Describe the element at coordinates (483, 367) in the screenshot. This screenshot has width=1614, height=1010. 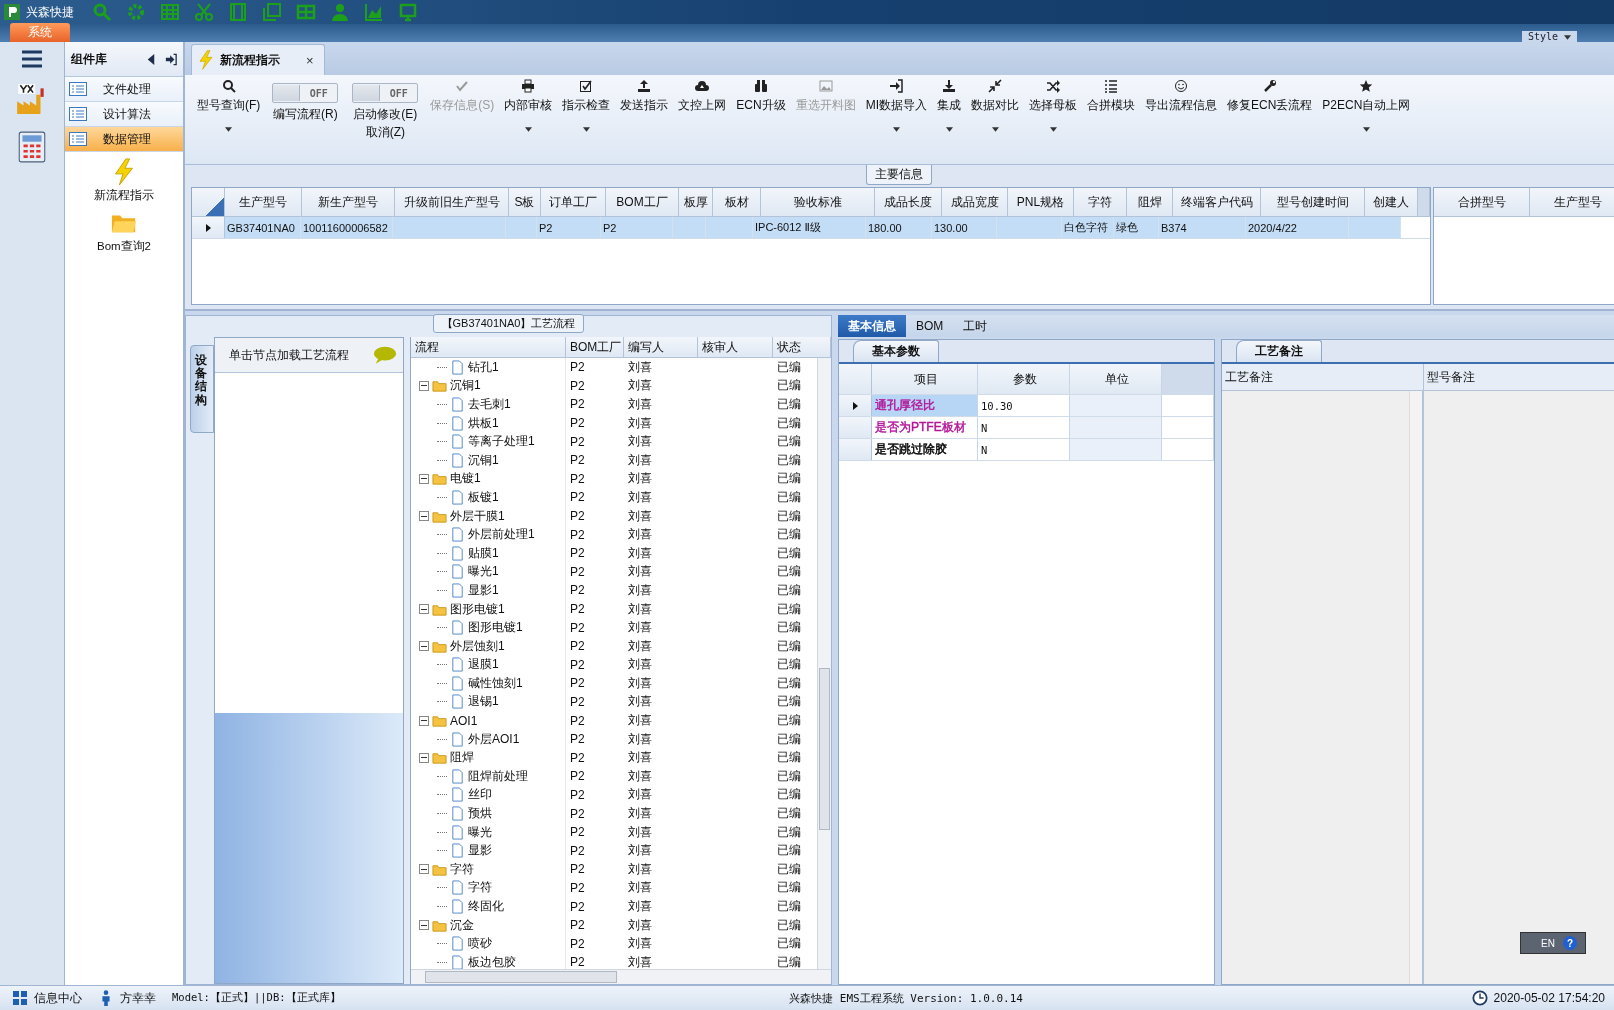
I see `tree-node-label: 钻孔1` at that location.